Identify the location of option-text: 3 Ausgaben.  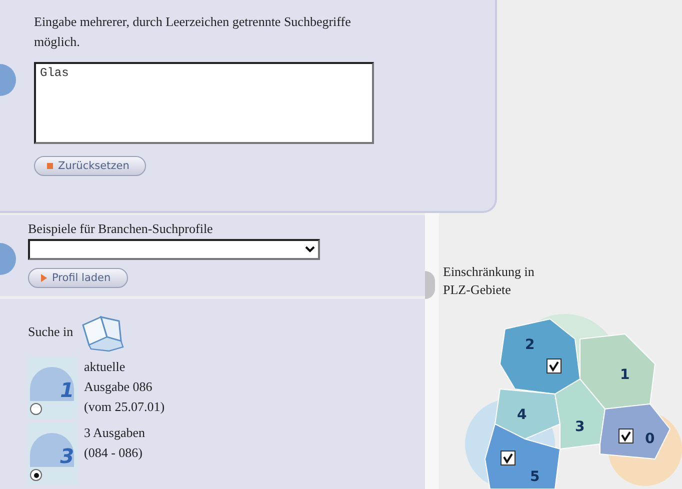
(115, 433).